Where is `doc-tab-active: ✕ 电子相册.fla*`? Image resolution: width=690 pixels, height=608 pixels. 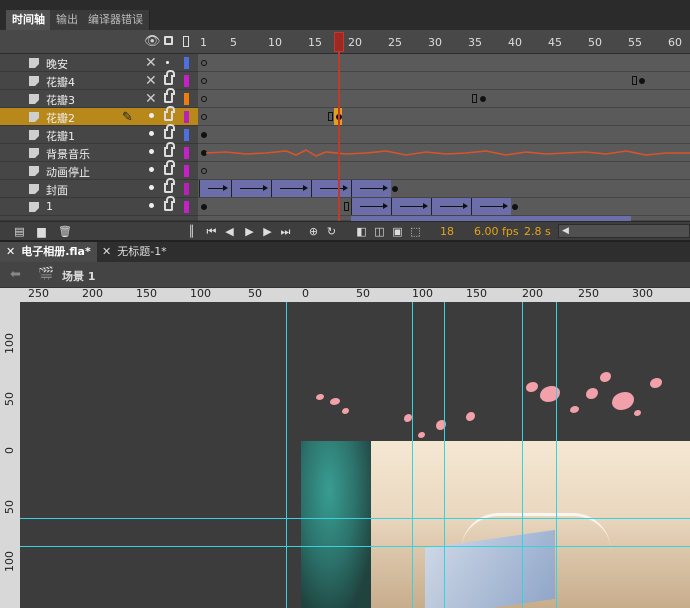
doc-tab-active: ✕ 电子相册.fla* is located at coordinates (48, 252).